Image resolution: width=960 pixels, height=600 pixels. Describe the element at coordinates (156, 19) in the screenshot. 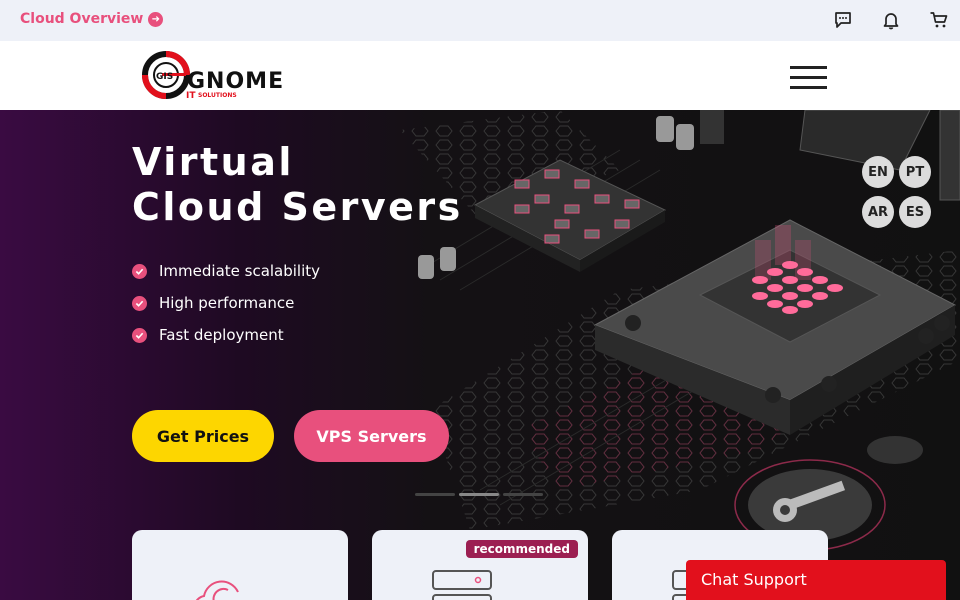

I see `arrow-right-icon: ➜` at that location.